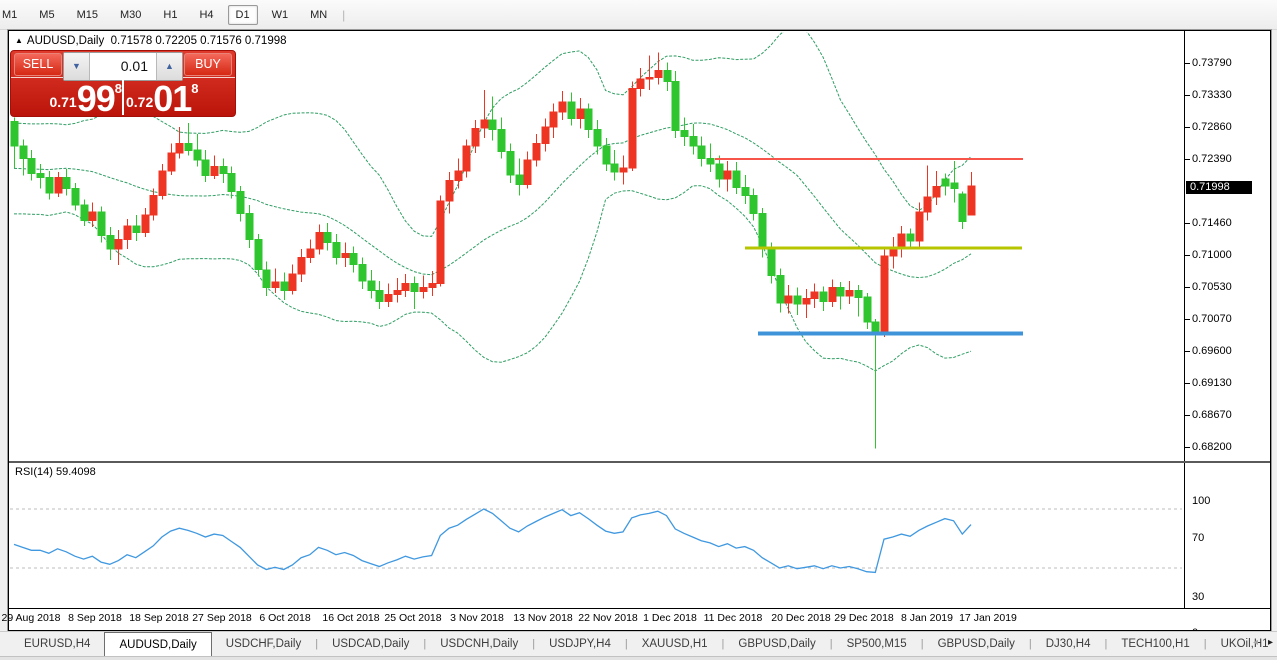 The width and height of the screenshot is (1277, 660). What do you see at coordinates (1208, 319) in the screenshot?
I see `price-tick: 0.70070` at bounding box center [1208, 319].